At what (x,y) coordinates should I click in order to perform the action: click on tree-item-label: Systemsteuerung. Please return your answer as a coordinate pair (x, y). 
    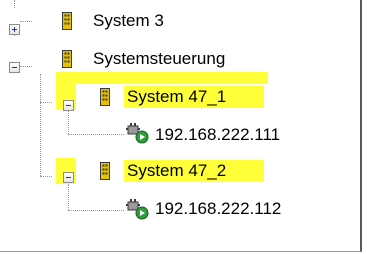
    Looking at the image, I should click on (159, 58).